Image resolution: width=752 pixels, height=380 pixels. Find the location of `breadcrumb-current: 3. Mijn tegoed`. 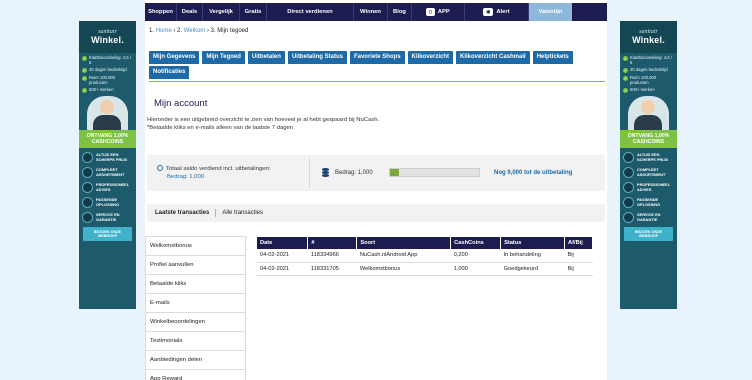

breadcrumb-current: 3. Mijn tegoed is located at coordinates (229, 31).